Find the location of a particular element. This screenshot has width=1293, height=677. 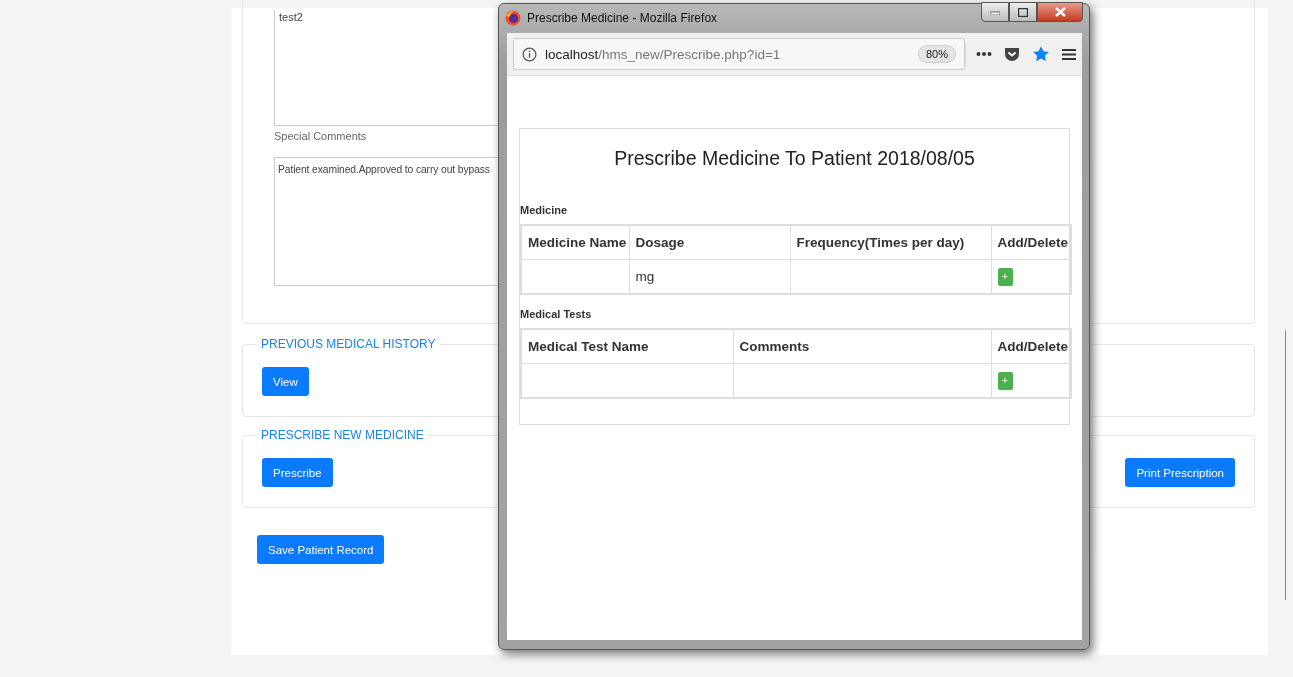

close-button is located at coordinates (1060, 12).